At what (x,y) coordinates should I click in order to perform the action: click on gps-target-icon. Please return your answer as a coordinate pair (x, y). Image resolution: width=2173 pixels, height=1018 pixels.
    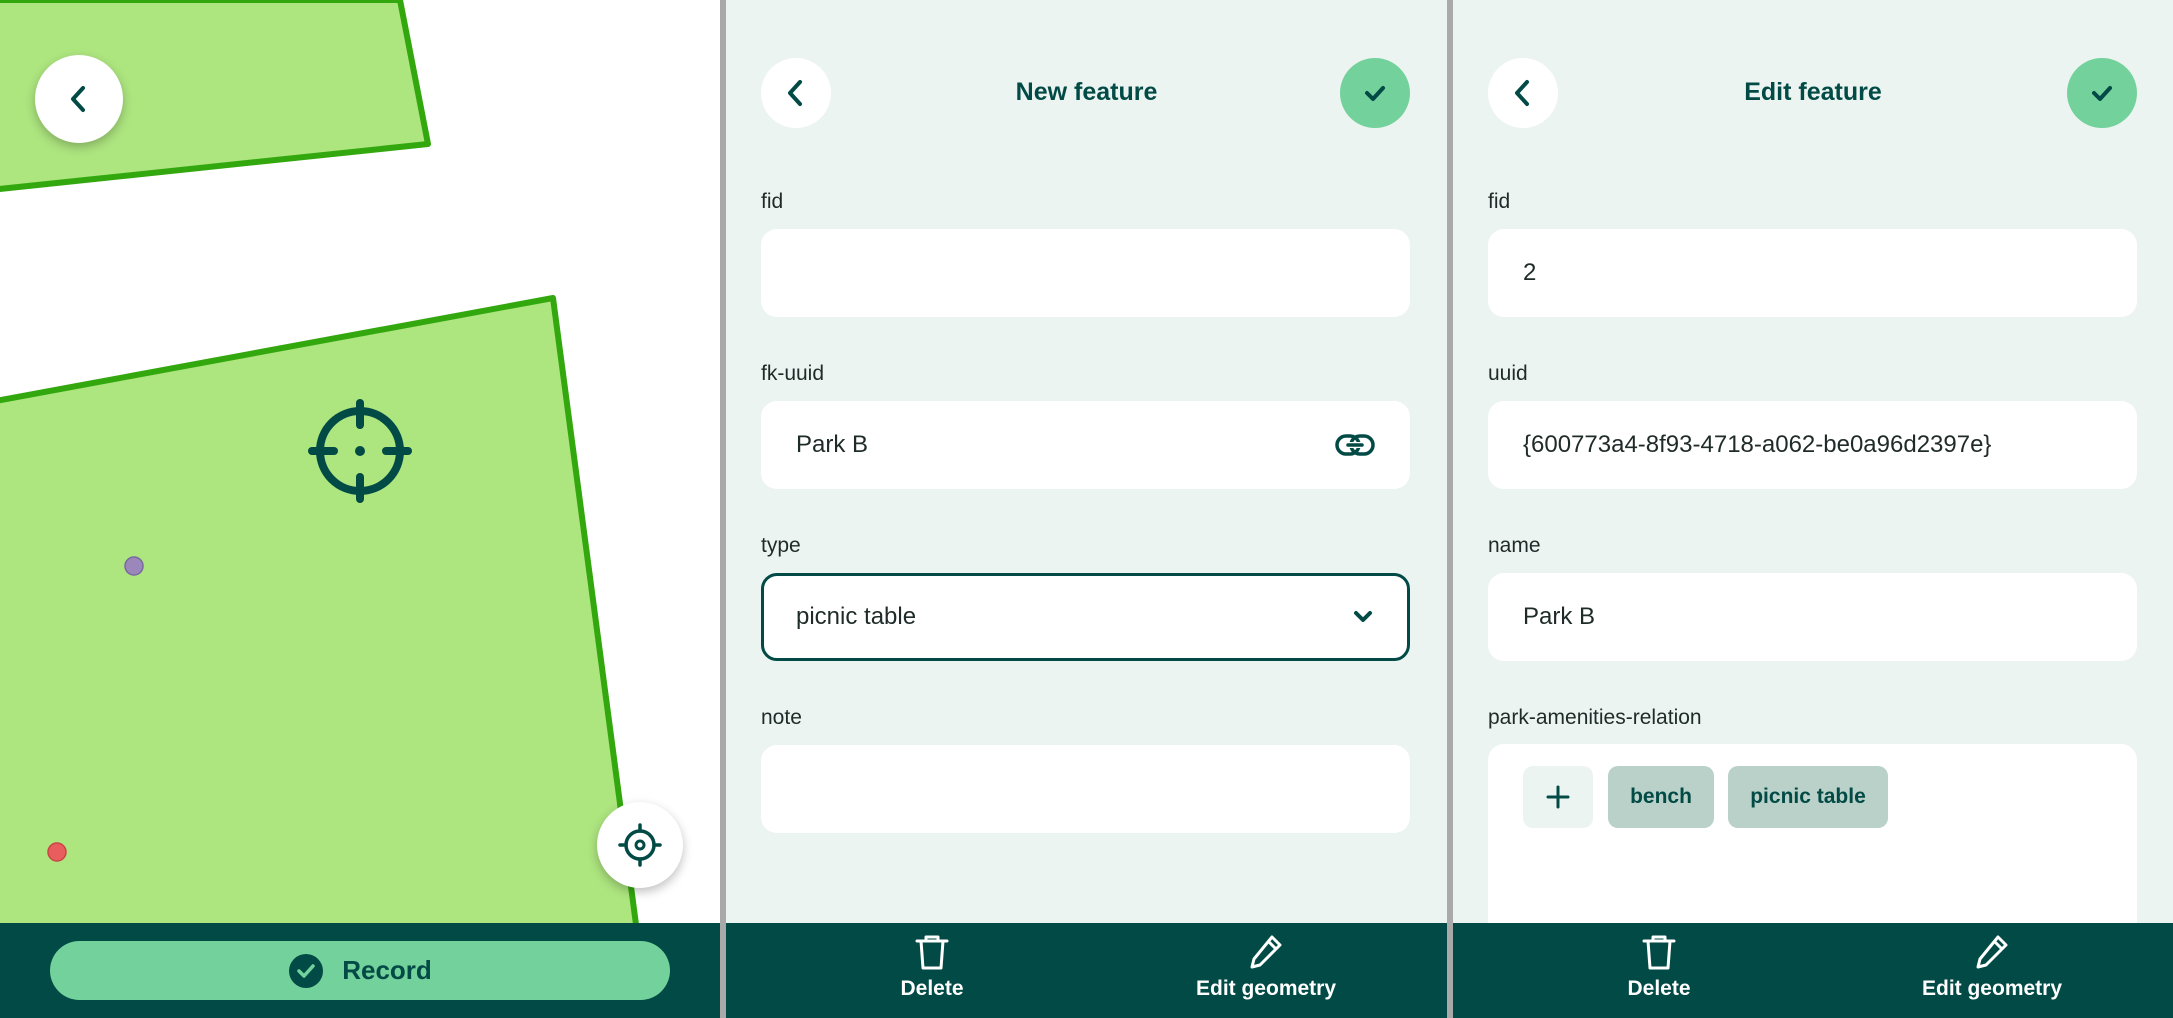
    Looking at the image, I should click on (640, 845).